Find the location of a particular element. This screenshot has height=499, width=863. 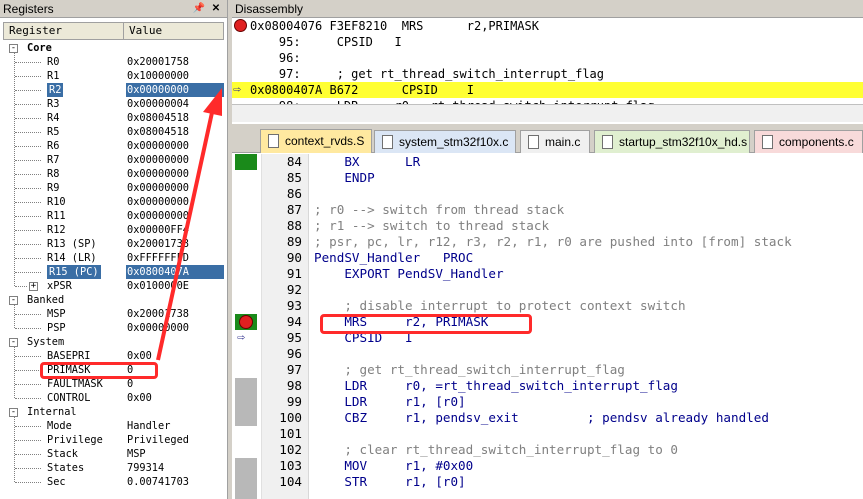

disassembly-line: 0x08004076 F3EF8210 MRS r2,PRIMASK is located at coordinates (547, 26).